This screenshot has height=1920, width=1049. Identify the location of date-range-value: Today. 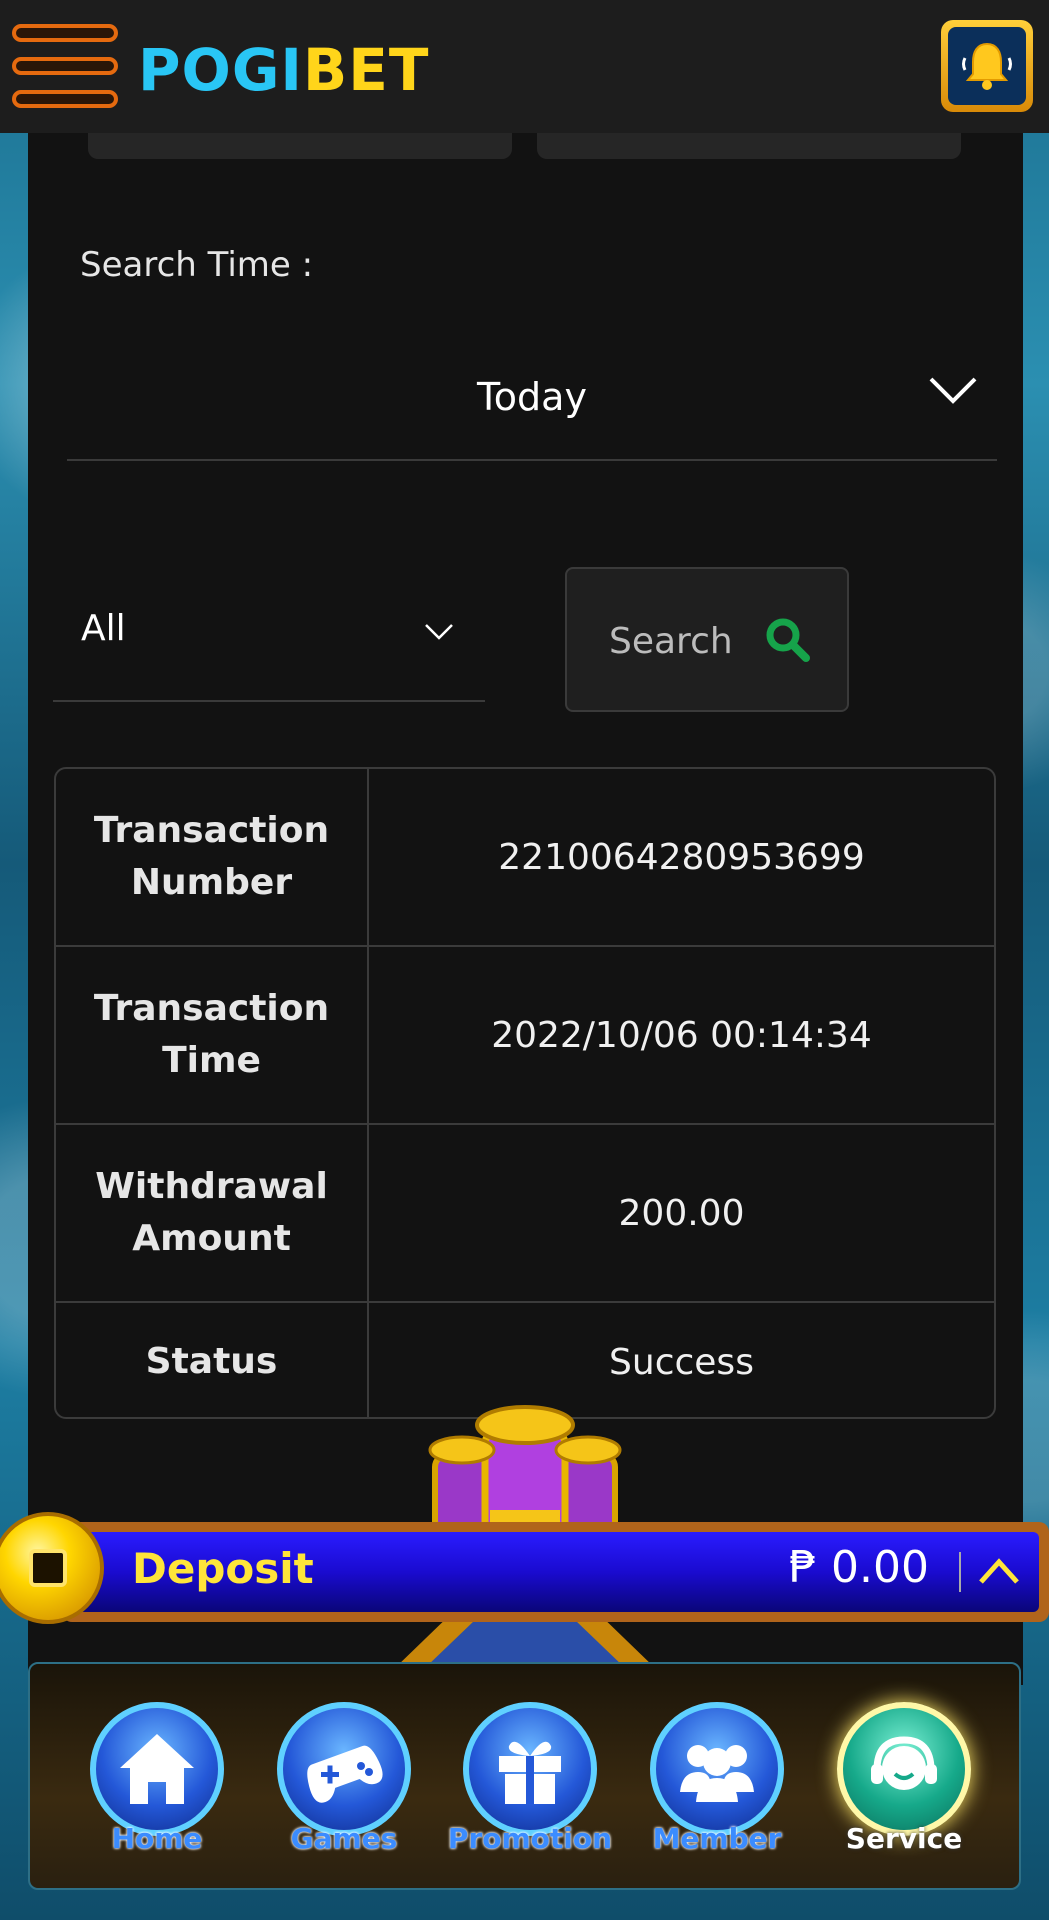
(532, 397).